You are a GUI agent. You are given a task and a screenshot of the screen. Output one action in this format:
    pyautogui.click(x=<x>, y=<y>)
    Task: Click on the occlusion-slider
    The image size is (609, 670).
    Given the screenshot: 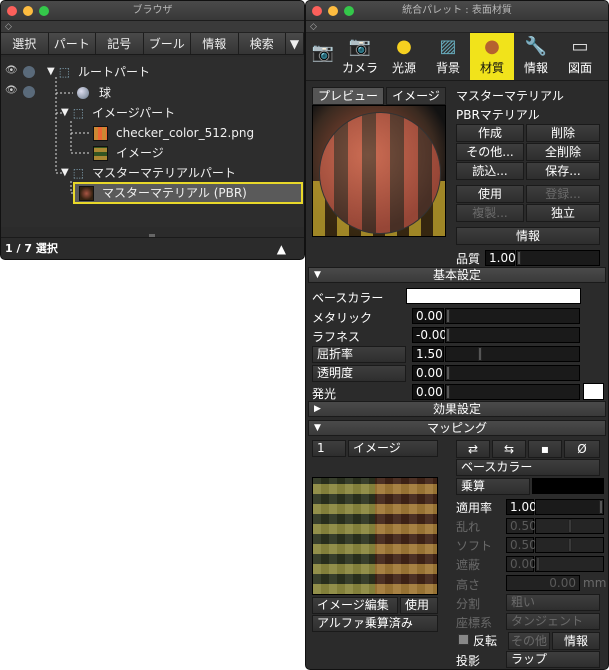 What is the action you would take?
    pyautogui.click(x=569, y=564)
    